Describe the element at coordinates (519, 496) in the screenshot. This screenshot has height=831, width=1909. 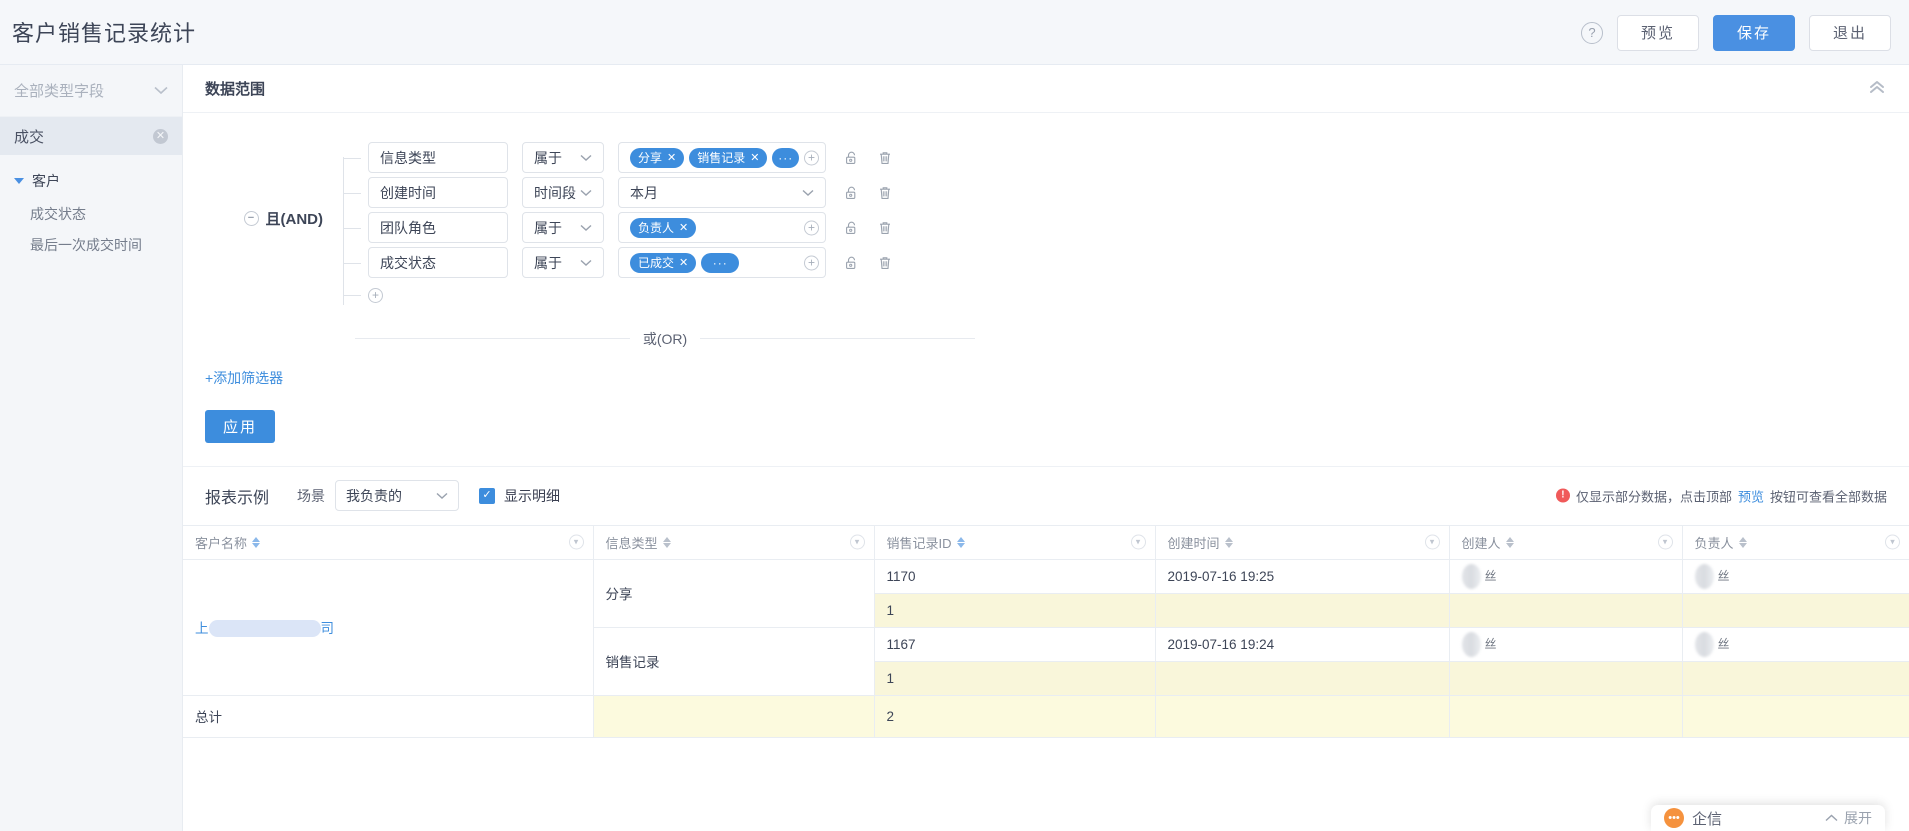
I see `show-detail-checkbox: ✓ 显示明细` at that location.